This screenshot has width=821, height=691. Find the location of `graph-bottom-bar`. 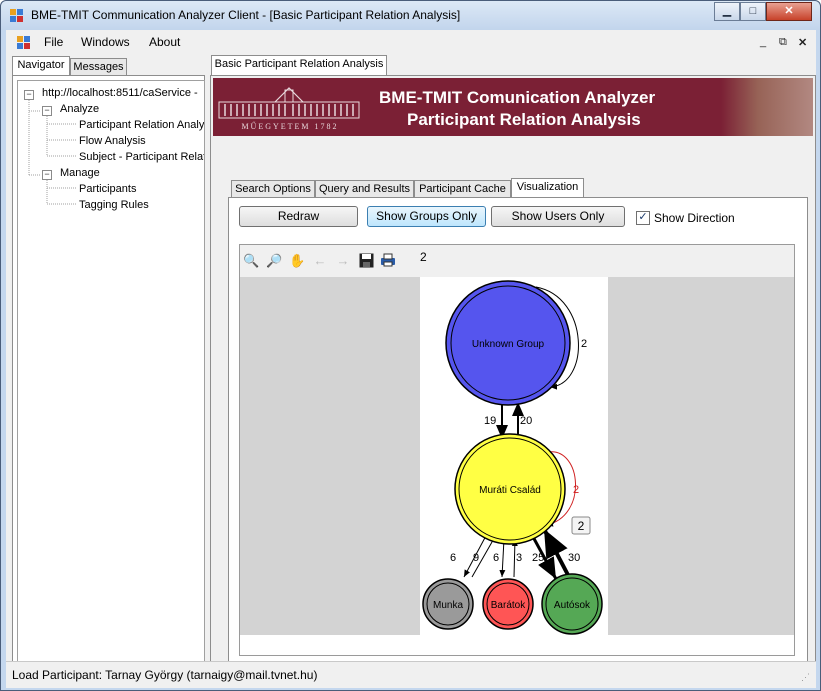

graph-bottom-bar is located at coordinates (517, 645).